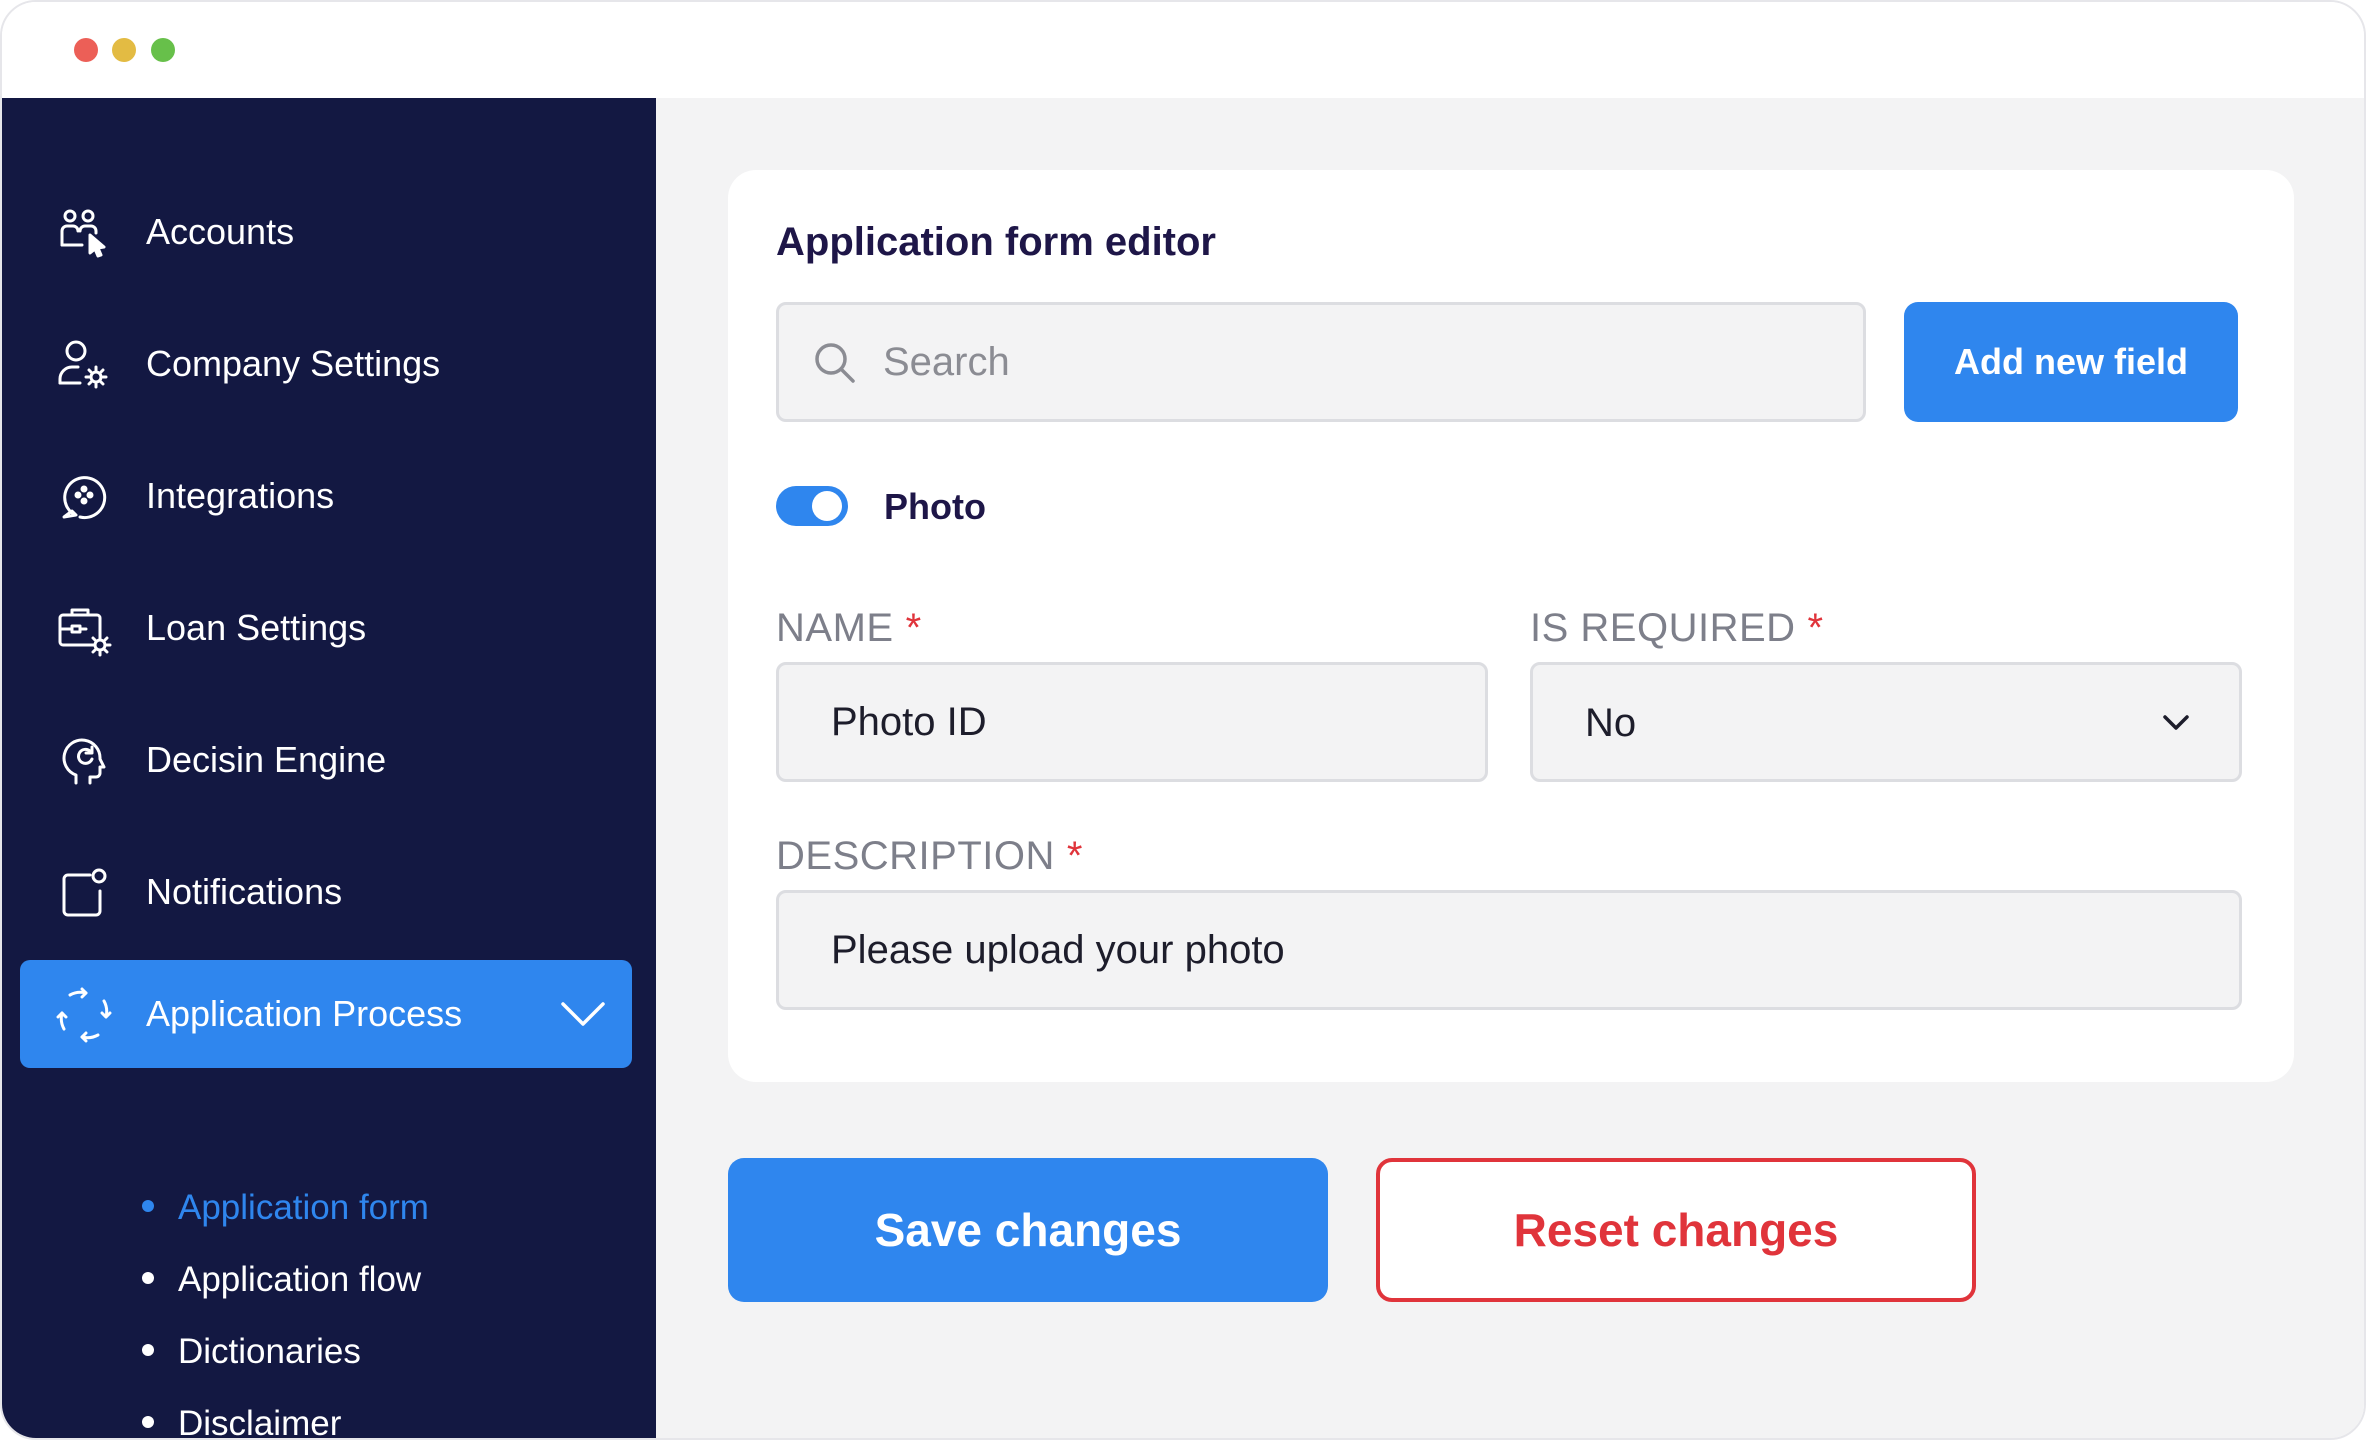 The image size is (2367, 1441). What do you see at coordinates (996, 242) in the screenshot?
I see `card-title: Application form editor` at bounding box center [996, 242].